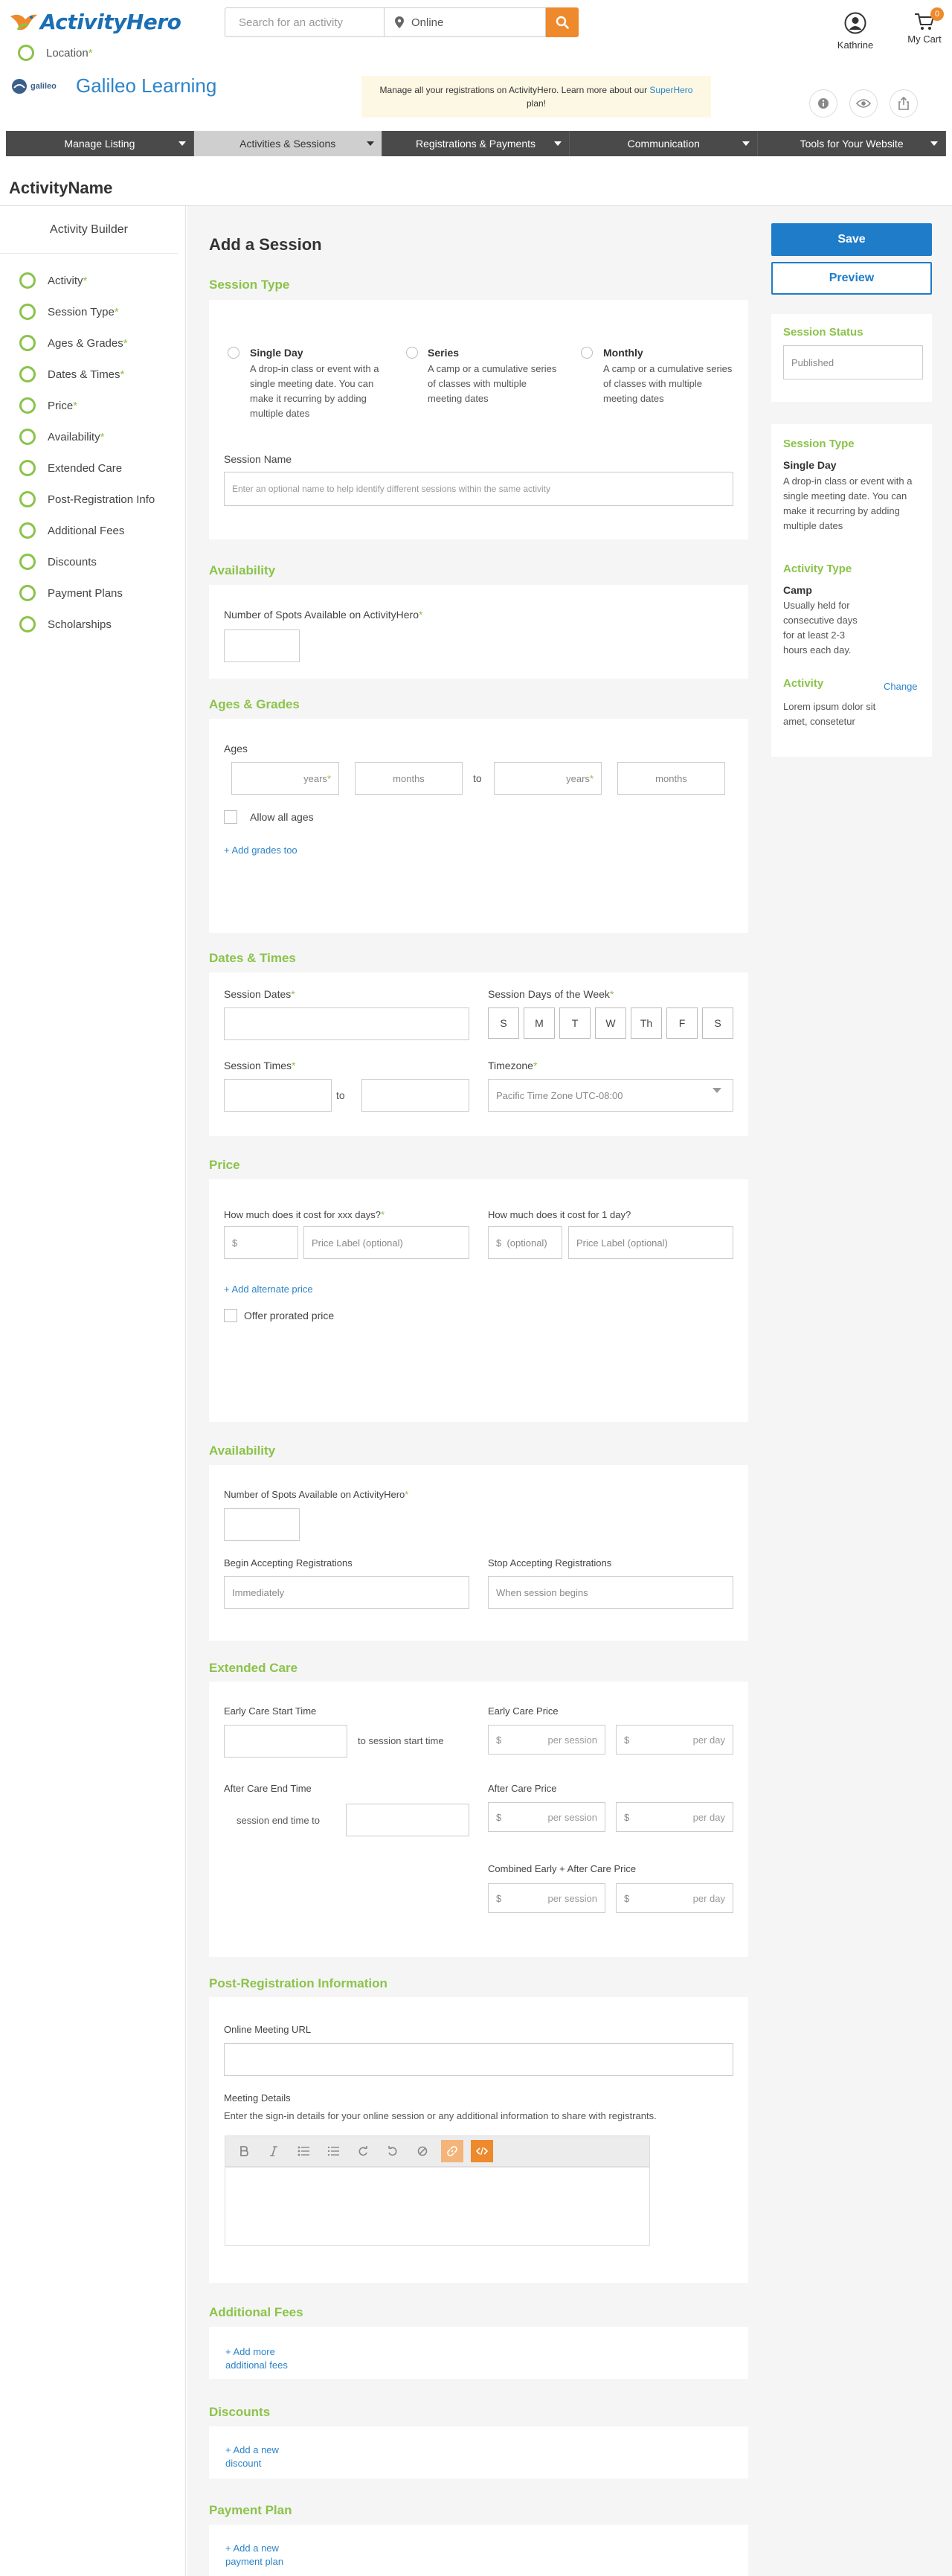 The height and width of the screenshot is (2576, 952). Describe the element at coordinates (231, 1315) in the screenshot. I see `prorated-checkbox` at that location.